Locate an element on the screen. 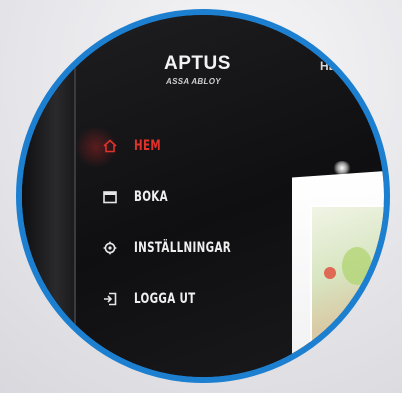 The image size is (402, 393). menu-item-boka: BOKA is located at coordinates (197, 197).